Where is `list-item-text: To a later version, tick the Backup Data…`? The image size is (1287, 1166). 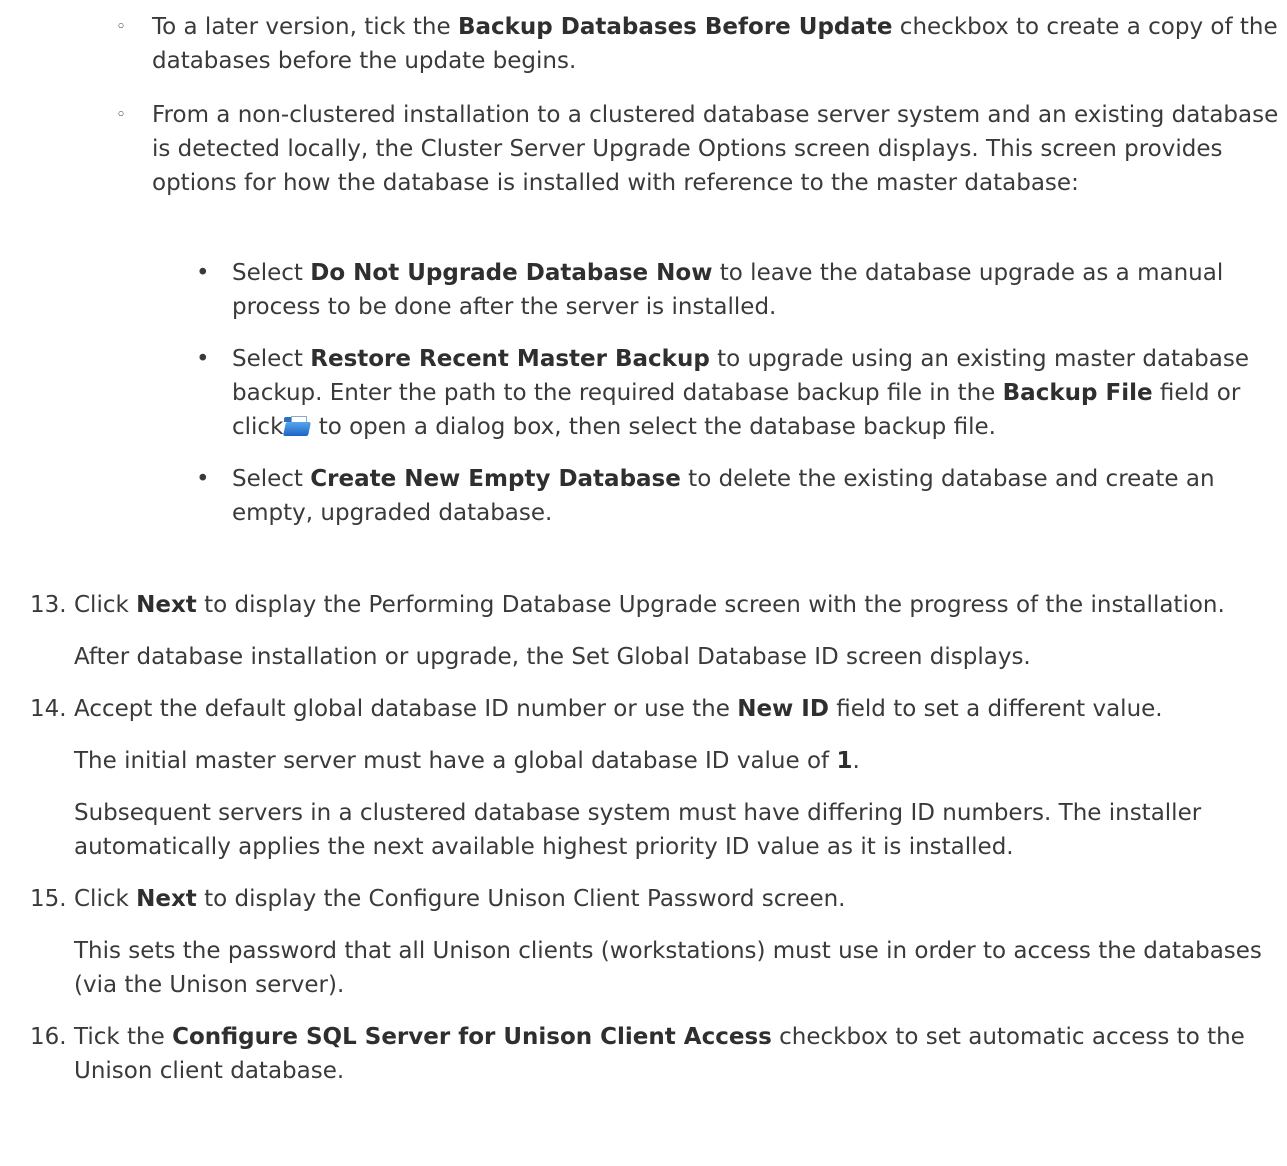 list-item-text: To a later version, tick the Backup Data… is located at coordinates (718, 44).